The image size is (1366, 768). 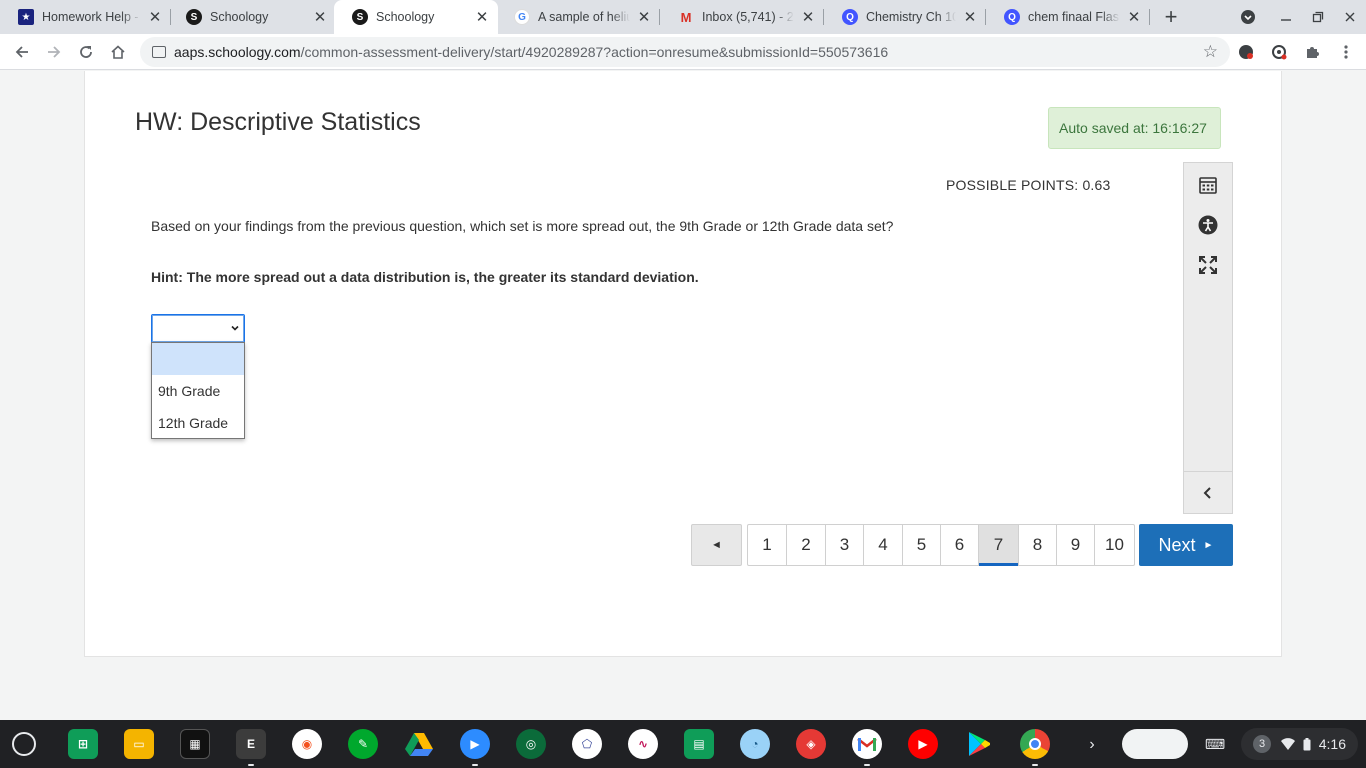 I want to click on page-title: HW: Descriptive Statistics, so click(x=278, y=122).